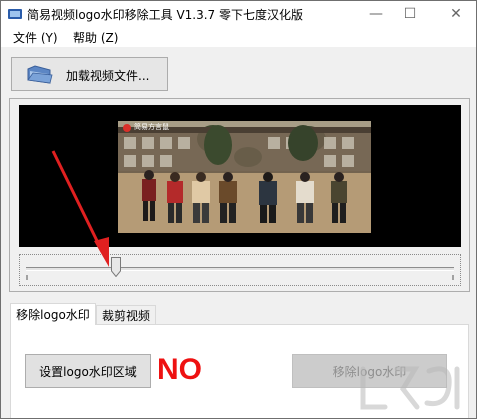 The height and width of the screenshot is (419, 477). What do you see at coordinates (238, 37) in the screenshot?
I see `menu-bar: 文件 (Y) 帮助 (Z)` at bounding box center [238, 37].